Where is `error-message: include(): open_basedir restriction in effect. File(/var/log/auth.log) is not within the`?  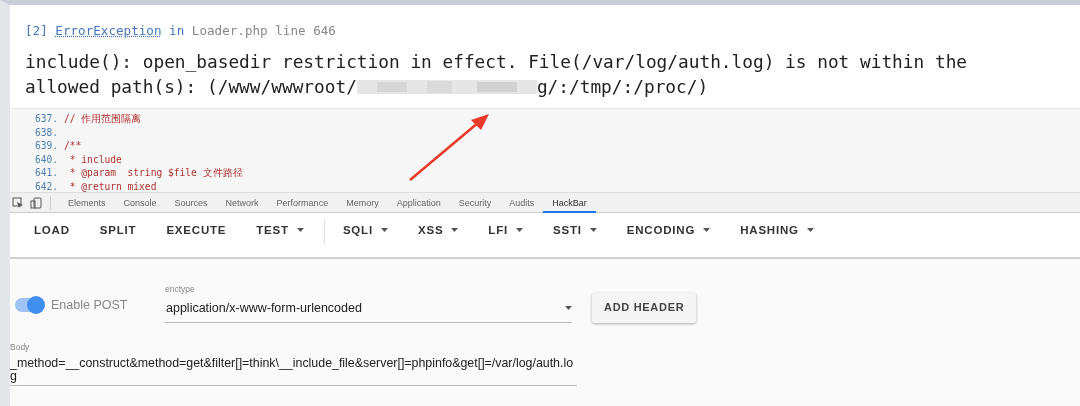 error-message: include(): open_basedir restriction in effect. File(/var/log/auth.log) is not within the is located at coordinates (496, 61).